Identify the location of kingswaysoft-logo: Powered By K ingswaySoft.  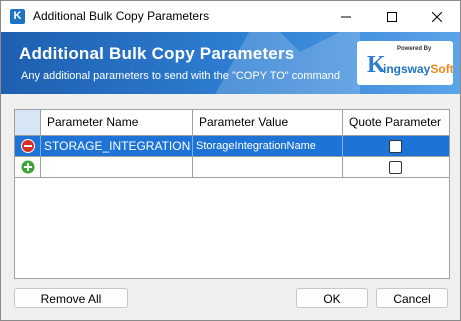
(405, 63).